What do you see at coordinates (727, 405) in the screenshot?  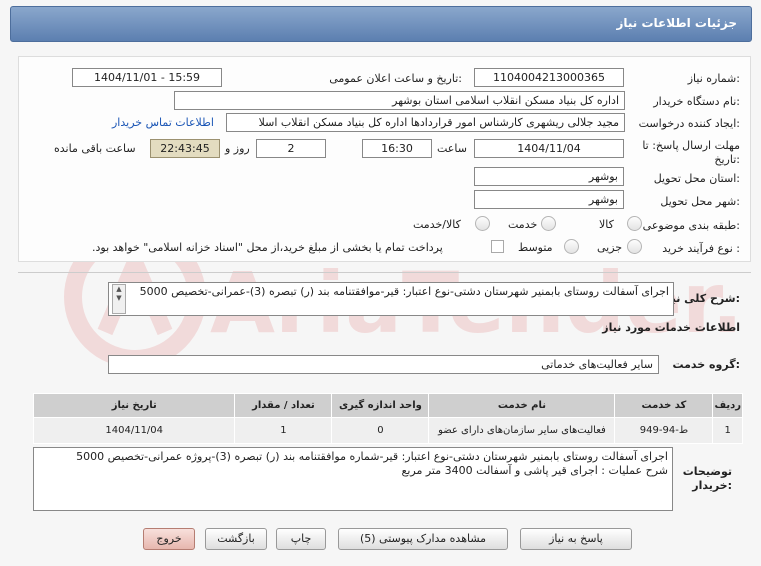 I see `column-header-row-number: ردیف` at bounding box center [727, 405].